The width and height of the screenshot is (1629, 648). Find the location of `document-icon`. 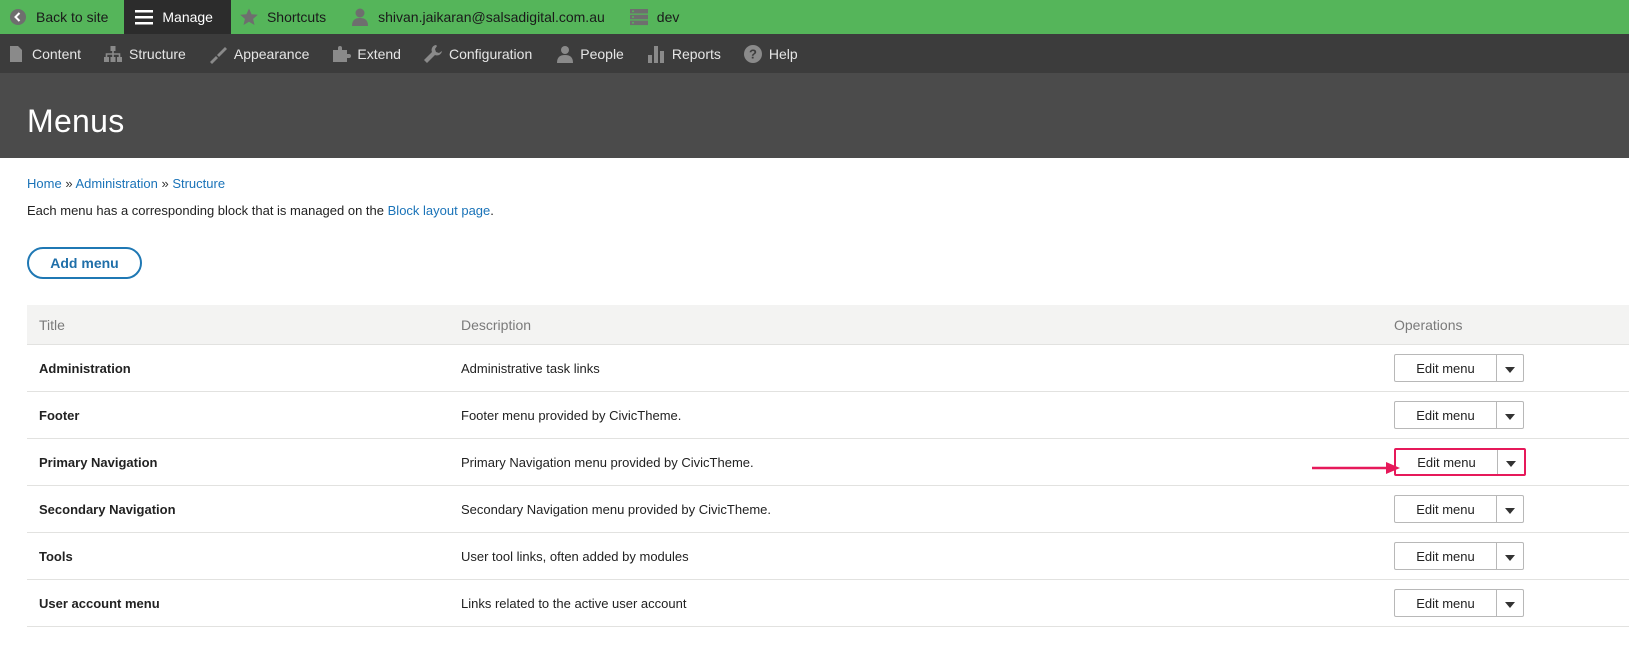

document-icon is located at coordinates (16, 54).